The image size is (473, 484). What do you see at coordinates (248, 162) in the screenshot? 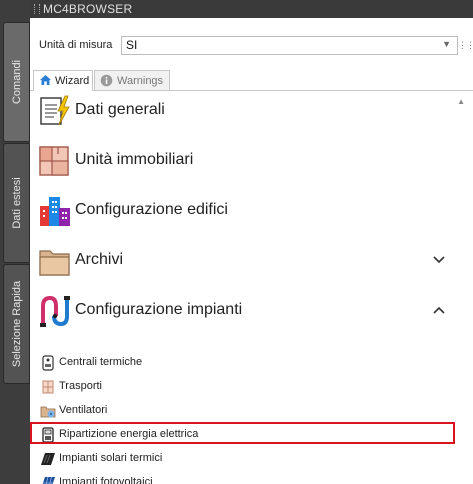
I see `category-unita-immobiliari: Unità immobiliari` at bounding box center [248, 162].